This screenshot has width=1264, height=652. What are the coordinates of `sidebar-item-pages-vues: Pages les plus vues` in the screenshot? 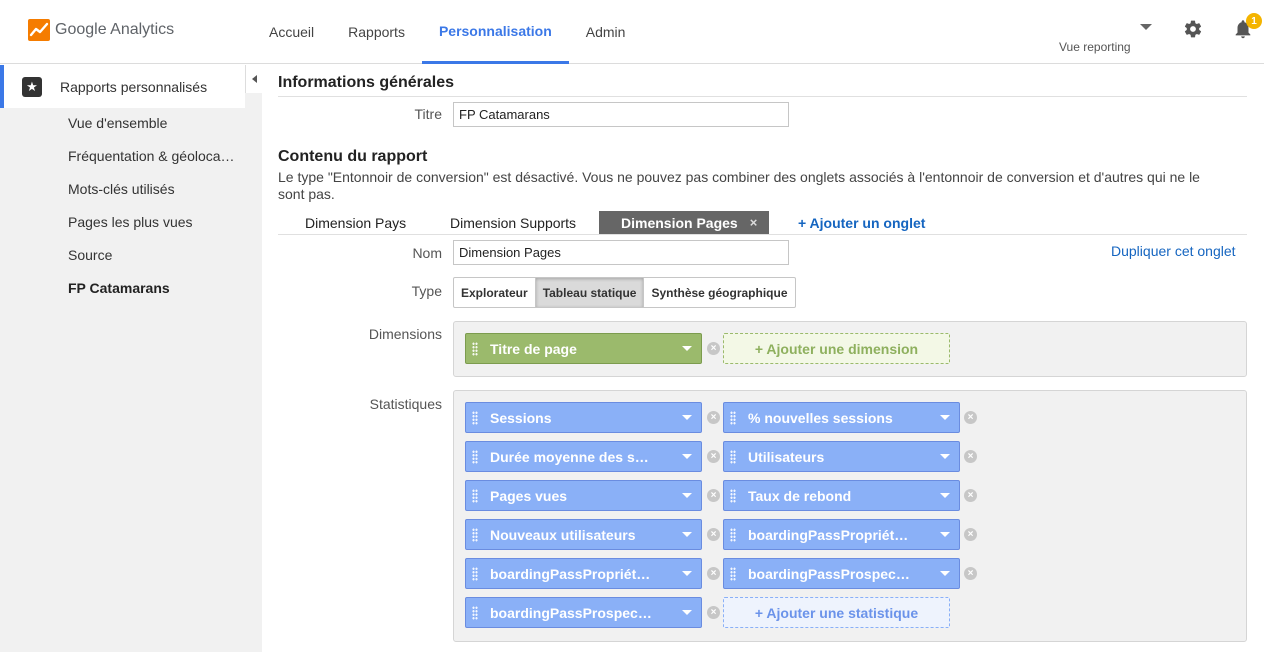 It's located at (151, 230).